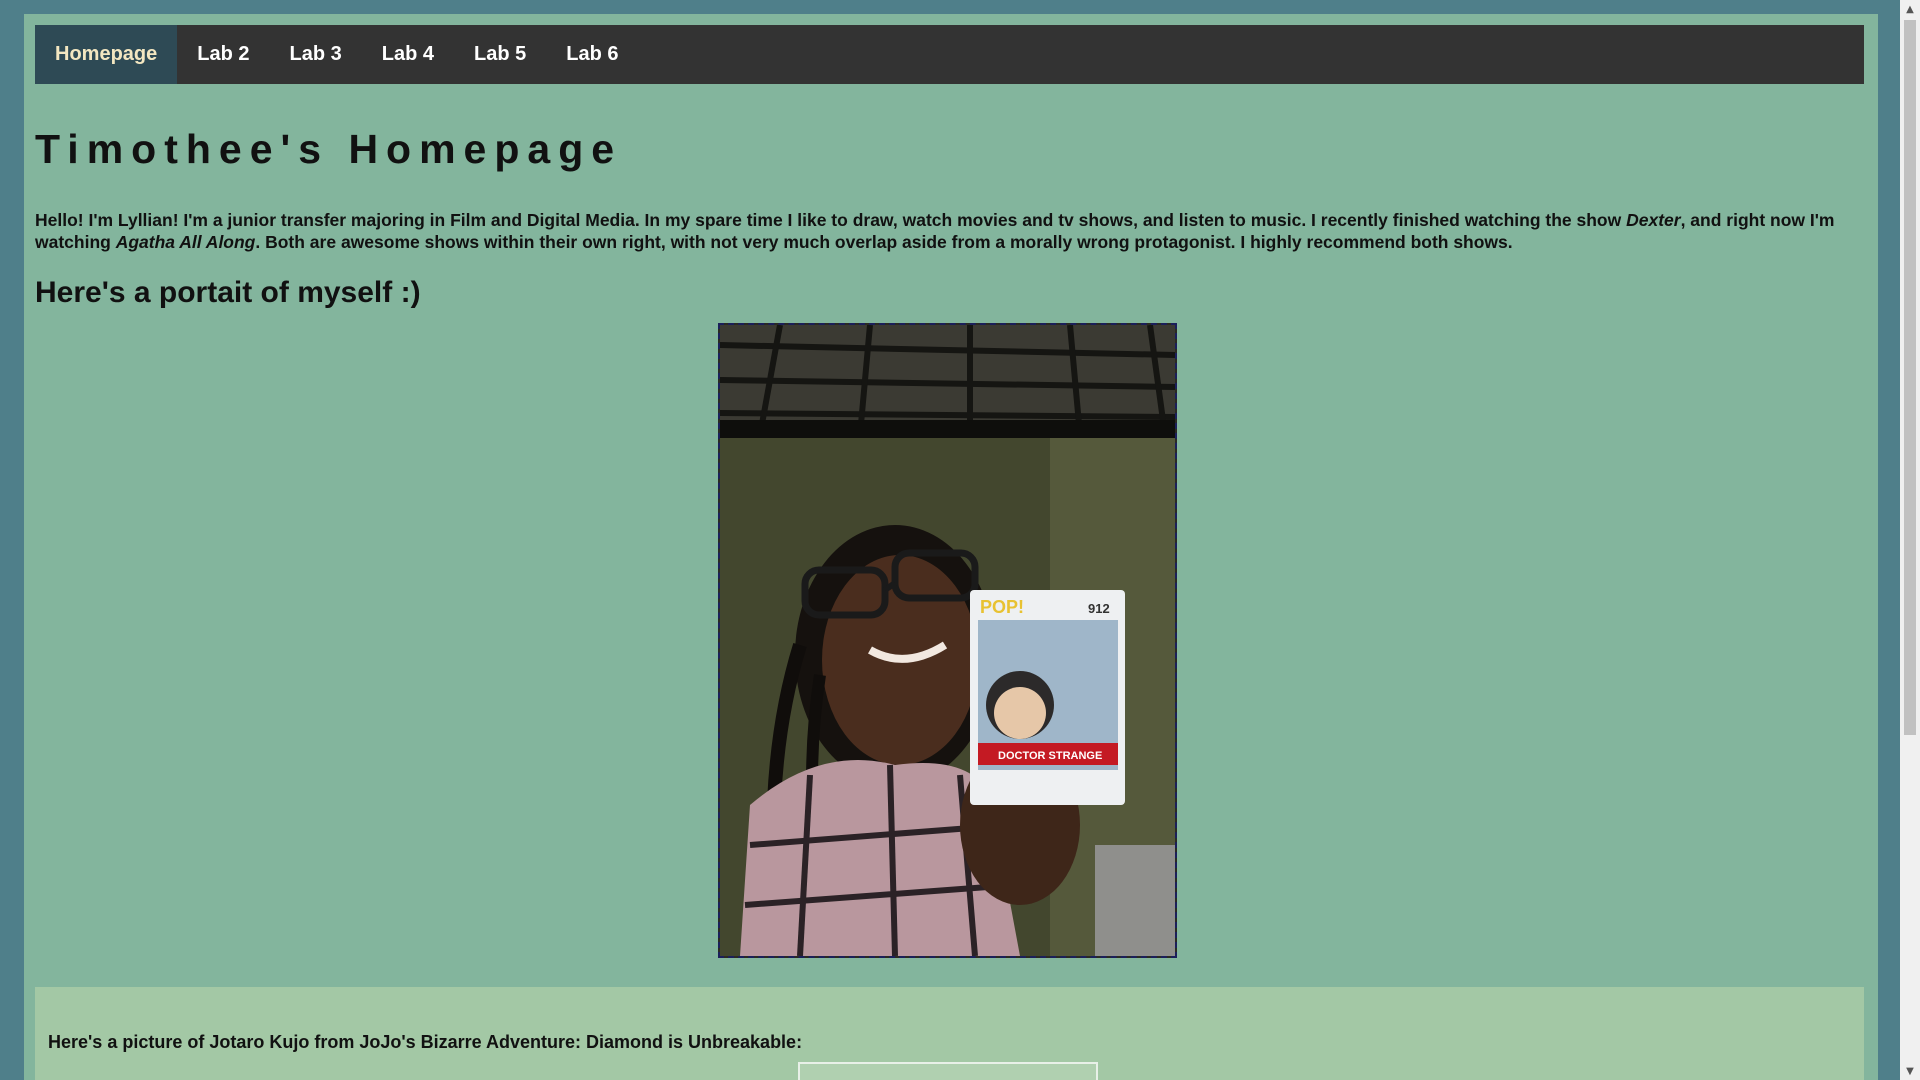 The height and width of the screenshot is (1080, 1920). Describe the element at coordinates (1050, 756) in the screenshot. I see `svg-text: DOCTOR STRANGE` at that location.